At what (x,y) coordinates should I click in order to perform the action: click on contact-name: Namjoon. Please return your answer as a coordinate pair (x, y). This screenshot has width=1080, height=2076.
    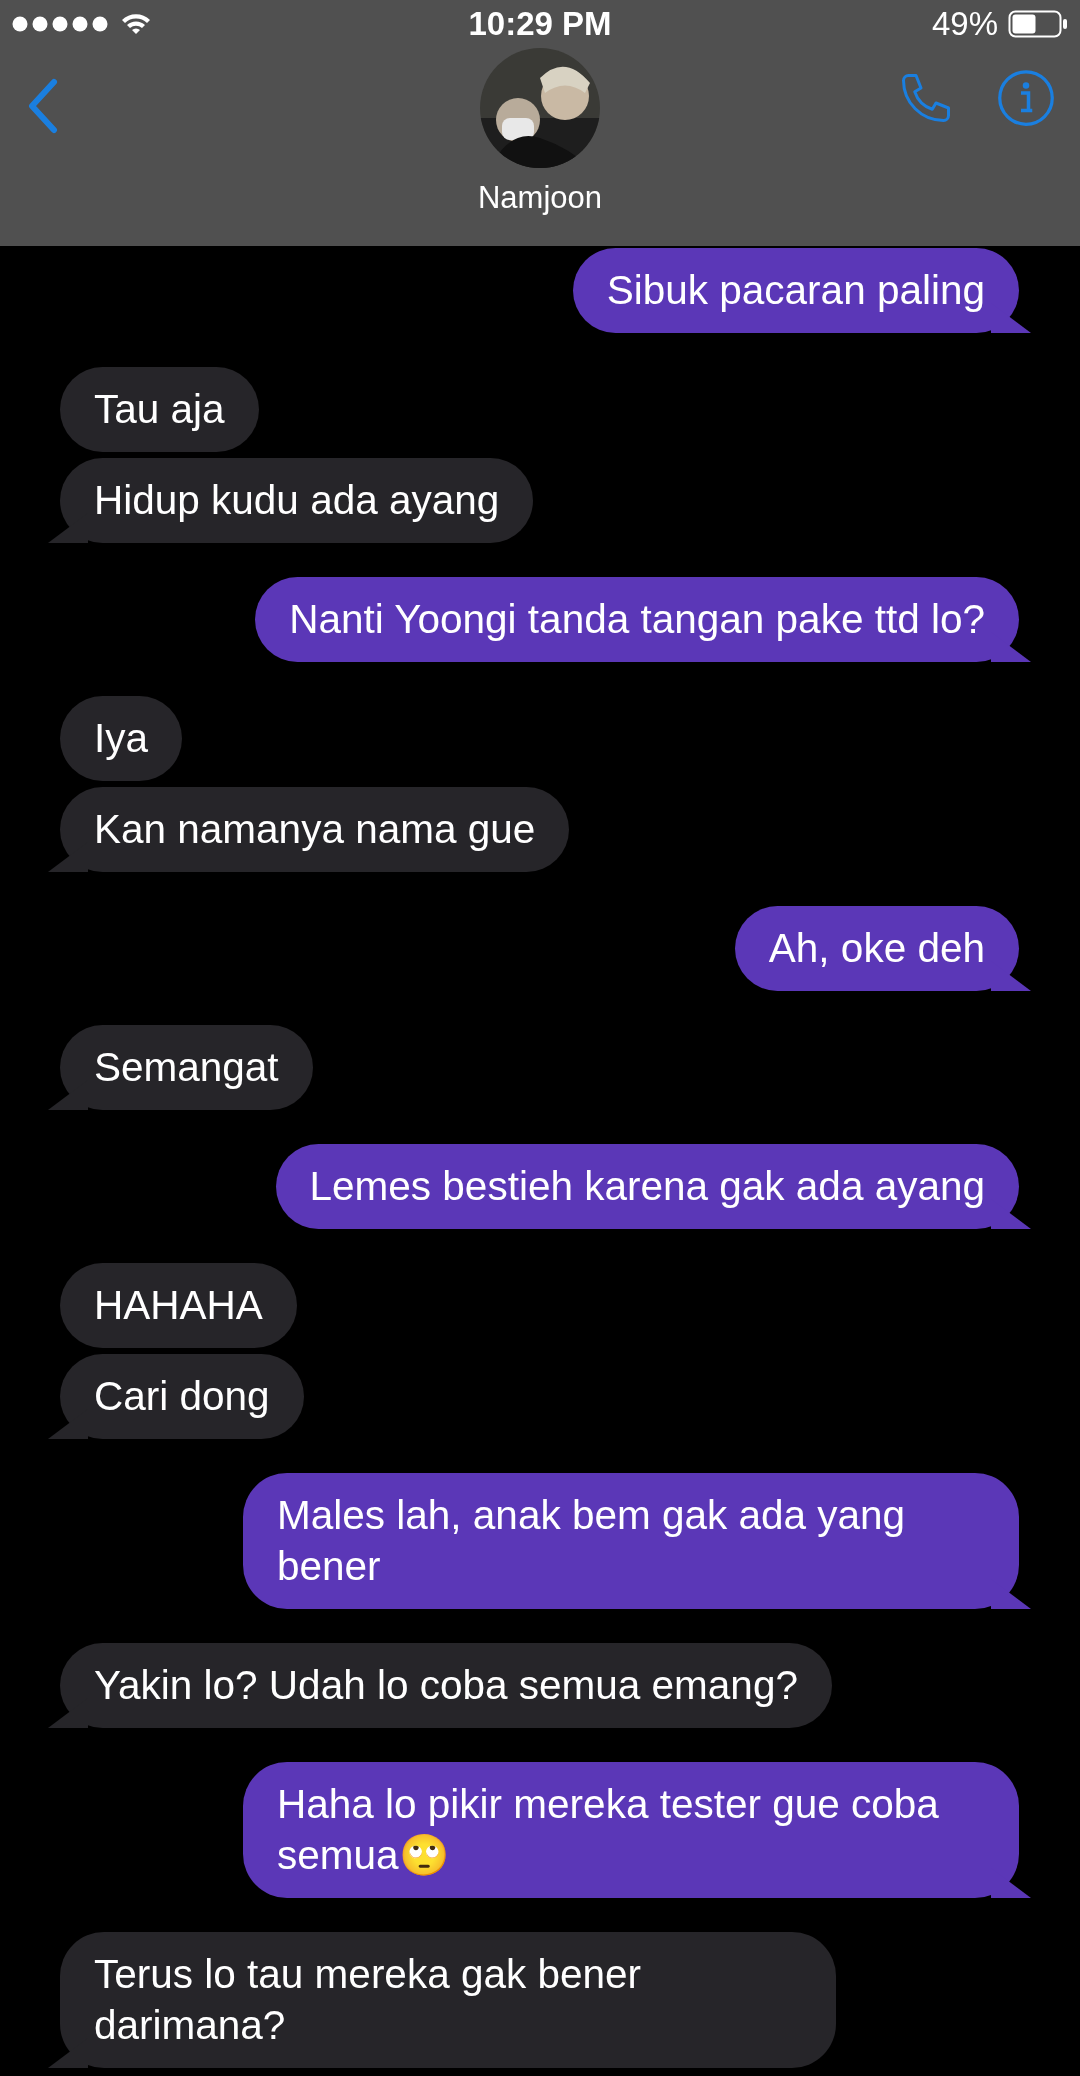
    Looking at the image, I should click on (540, 198).